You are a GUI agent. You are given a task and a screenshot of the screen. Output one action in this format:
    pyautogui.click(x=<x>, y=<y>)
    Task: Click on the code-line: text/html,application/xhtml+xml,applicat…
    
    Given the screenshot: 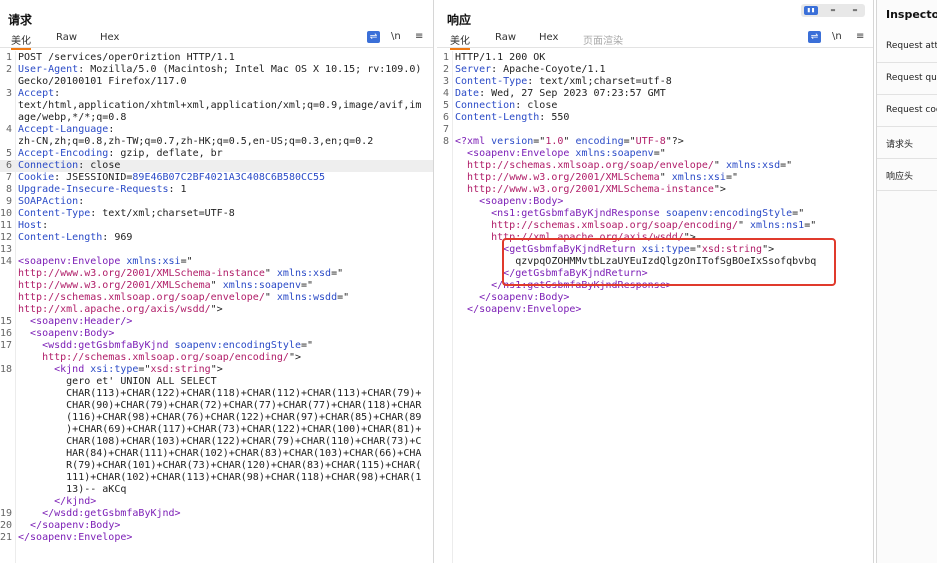 What is the action you would take?
    pyautogui.click(x=216, y=106)
    